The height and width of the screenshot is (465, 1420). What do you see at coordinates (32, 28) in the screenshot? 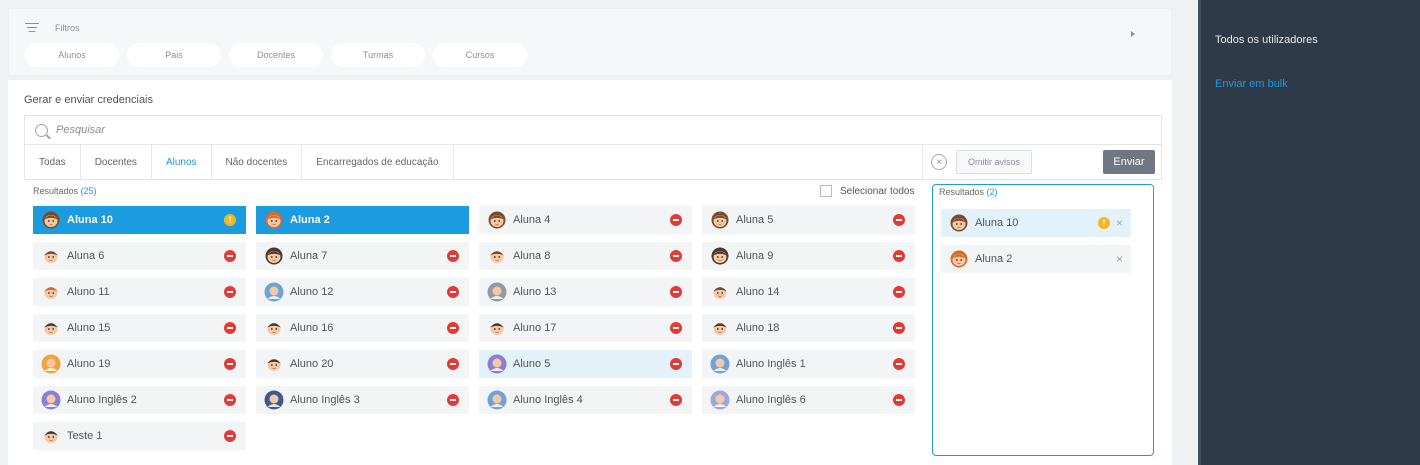
I see `filter-icon` at bounding box center [32, 28].